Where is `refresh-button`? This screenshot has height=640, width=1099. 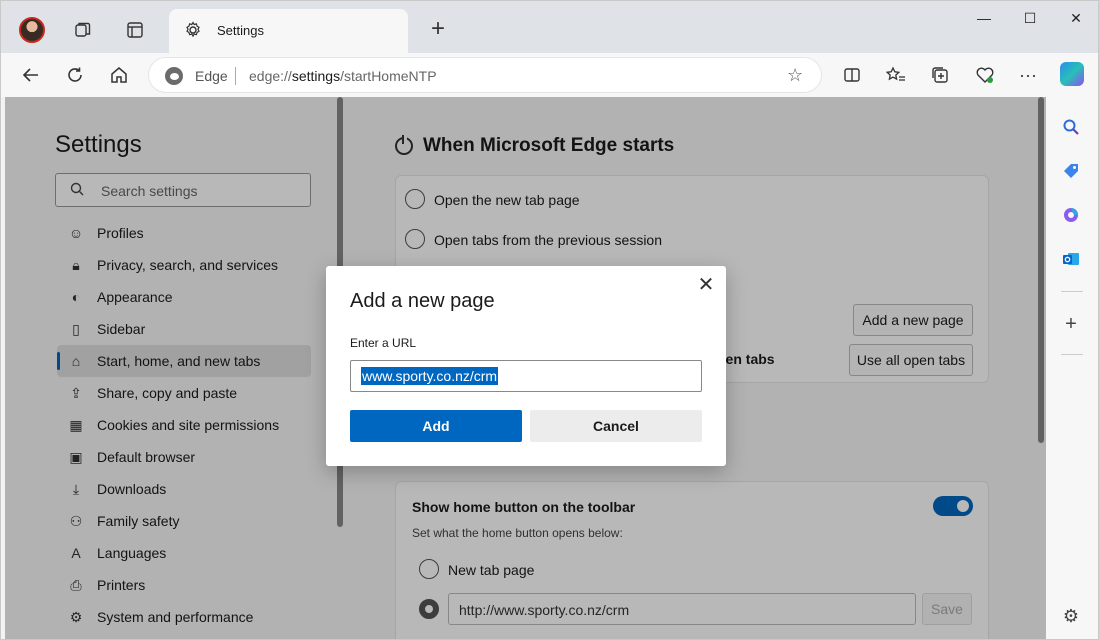 refresh-button is located at coordinates (75, 75).